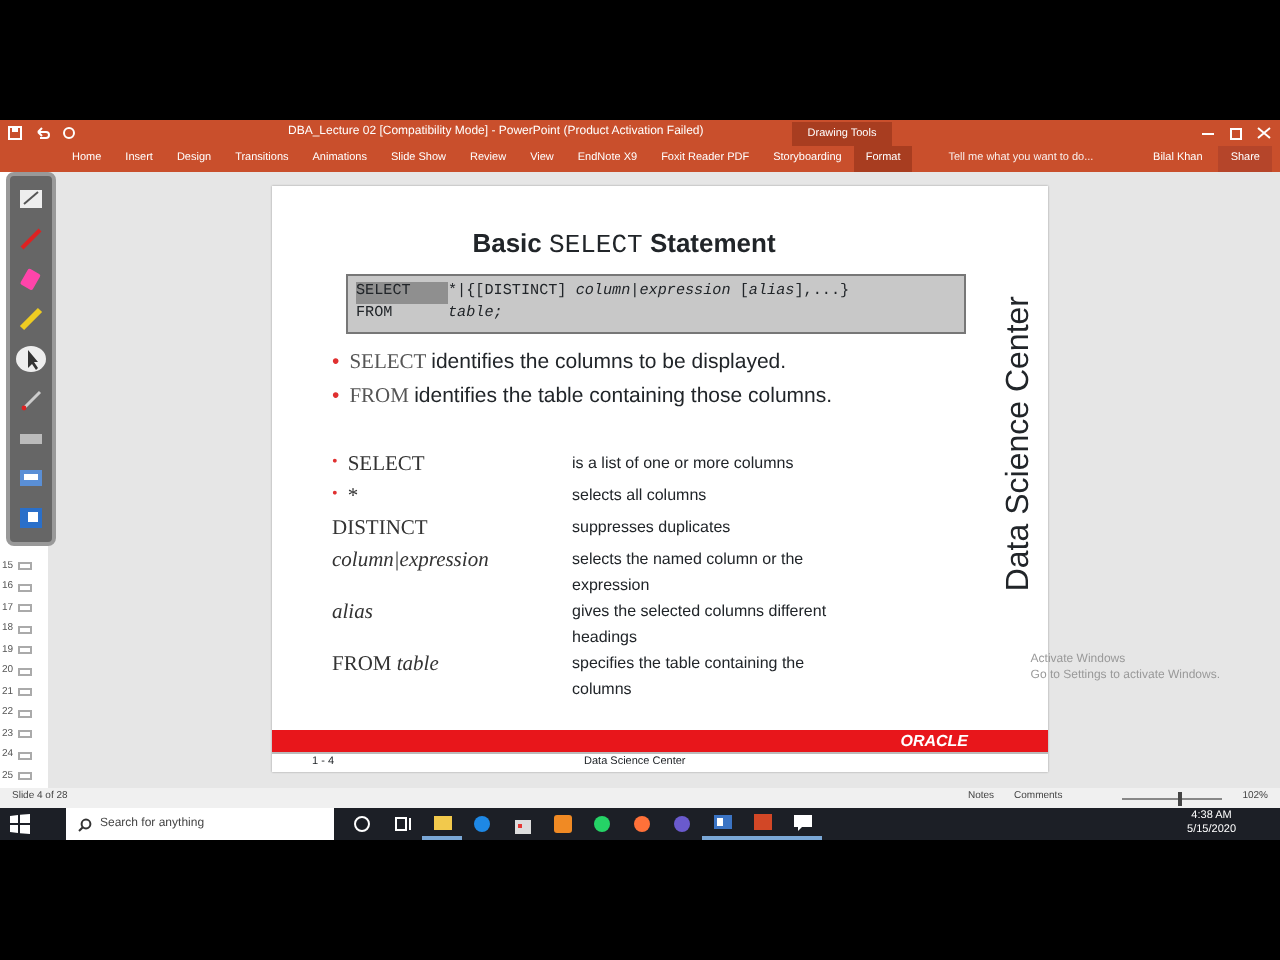  What do you see at coordinates (353, 497) in the screenshot?
I see `term-text: *` at bounding box center [353, 497].